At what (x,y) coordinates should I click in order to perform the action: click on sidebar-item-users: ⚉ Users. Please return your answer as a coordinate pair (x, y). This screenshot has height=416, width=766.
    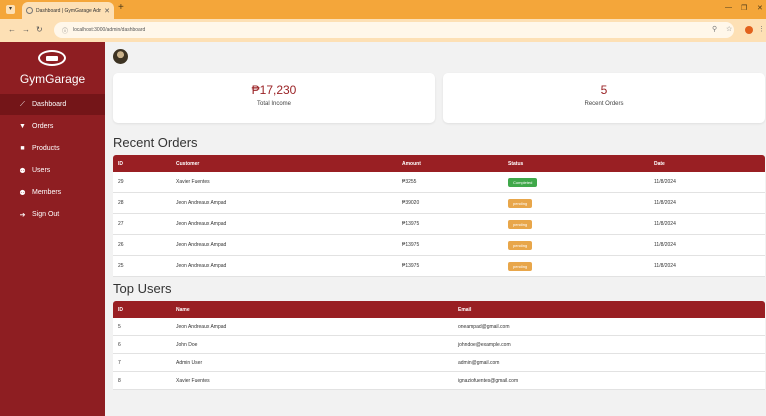
    Looking at the image, I should click on (52, 170).